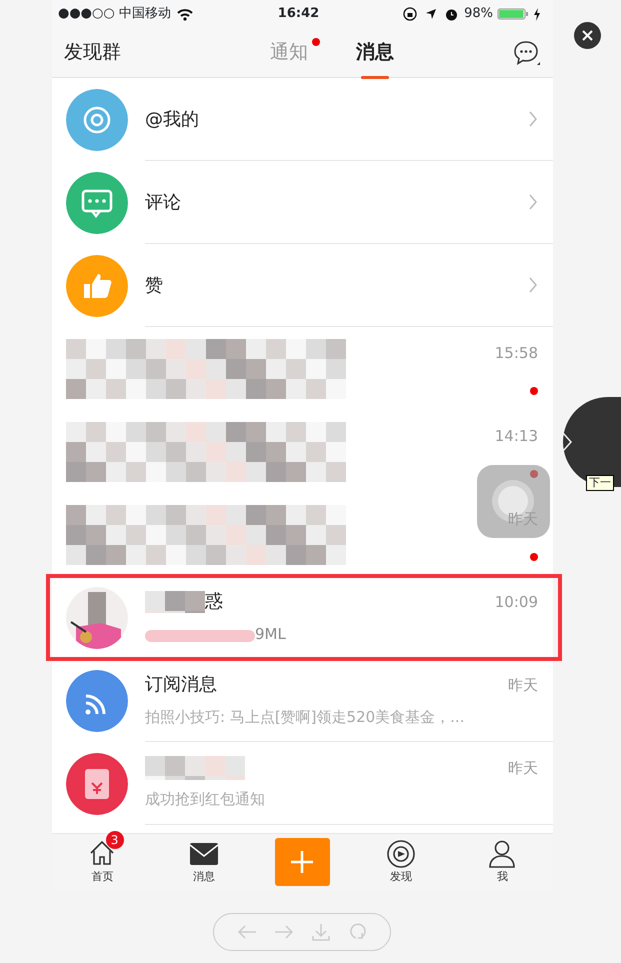 Image resolution: width=621 pixels, height=963 pixels. What do you see at coordinates (97, 203) in the screenshot?
I see `comment-icon` at bounding box center [97, 203].